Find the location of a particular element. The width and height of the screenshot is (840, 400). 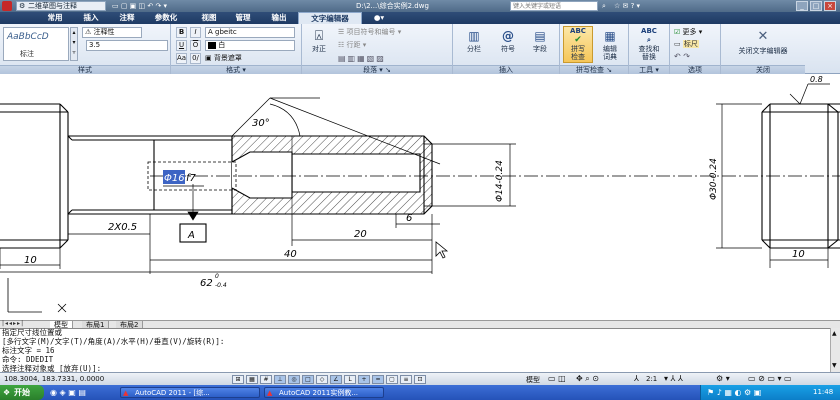

object-snap-button: □ is located at coordinates (308, 379).